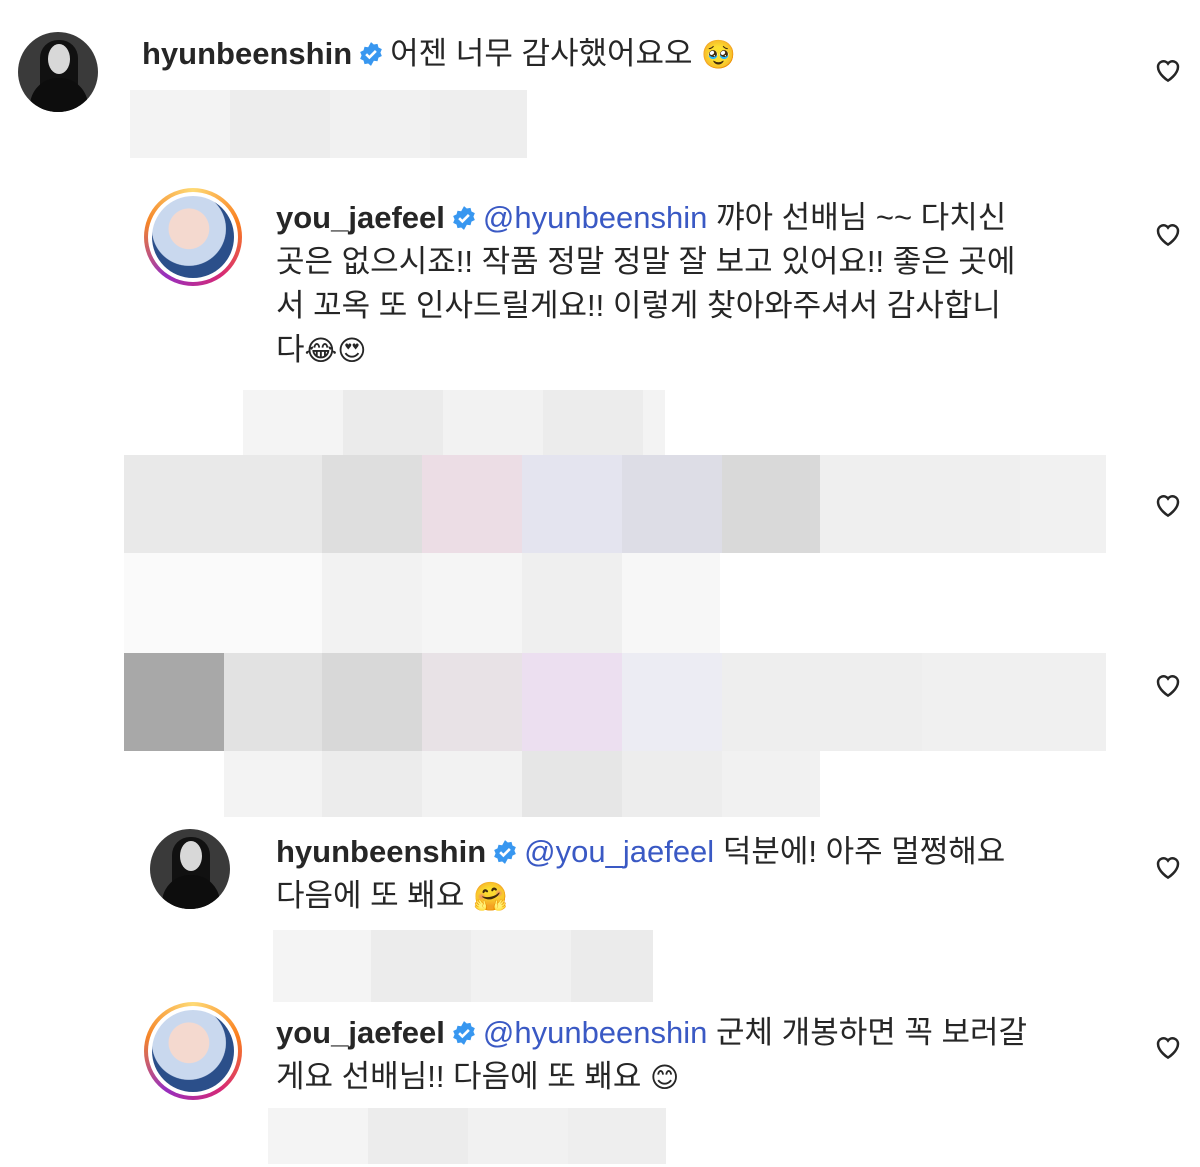 The height and width of the screenshot is (1167, 1200). Describe the element at coordinates (861, 217) in the screenshot. I see `comment-body: 꺄아 선배님 ~~ 다치신` at that location.